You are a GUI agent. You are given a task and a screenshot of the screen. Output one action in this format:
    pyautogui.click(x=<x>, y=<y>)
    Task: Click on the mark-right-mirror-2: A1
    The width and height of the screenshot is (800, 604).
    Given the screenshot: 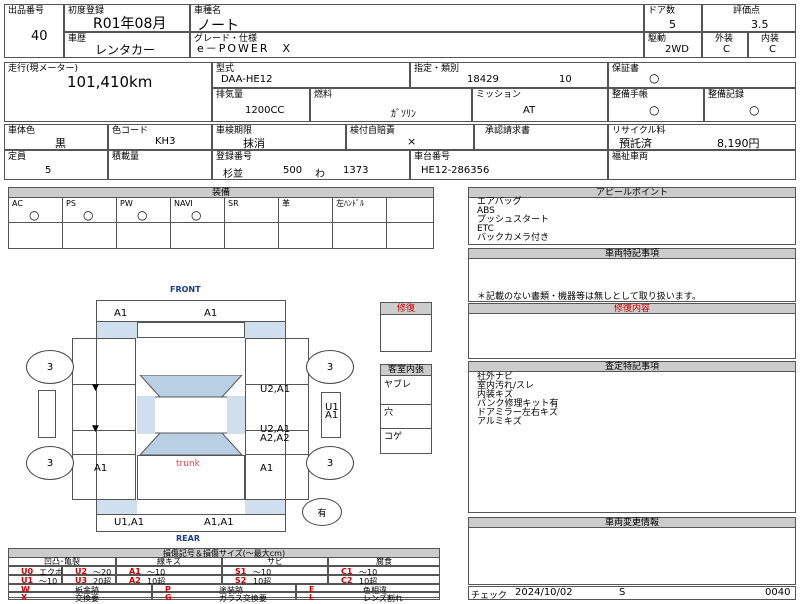 What is the action you would take?
    pyautogui.click(x=332, y=415)
    